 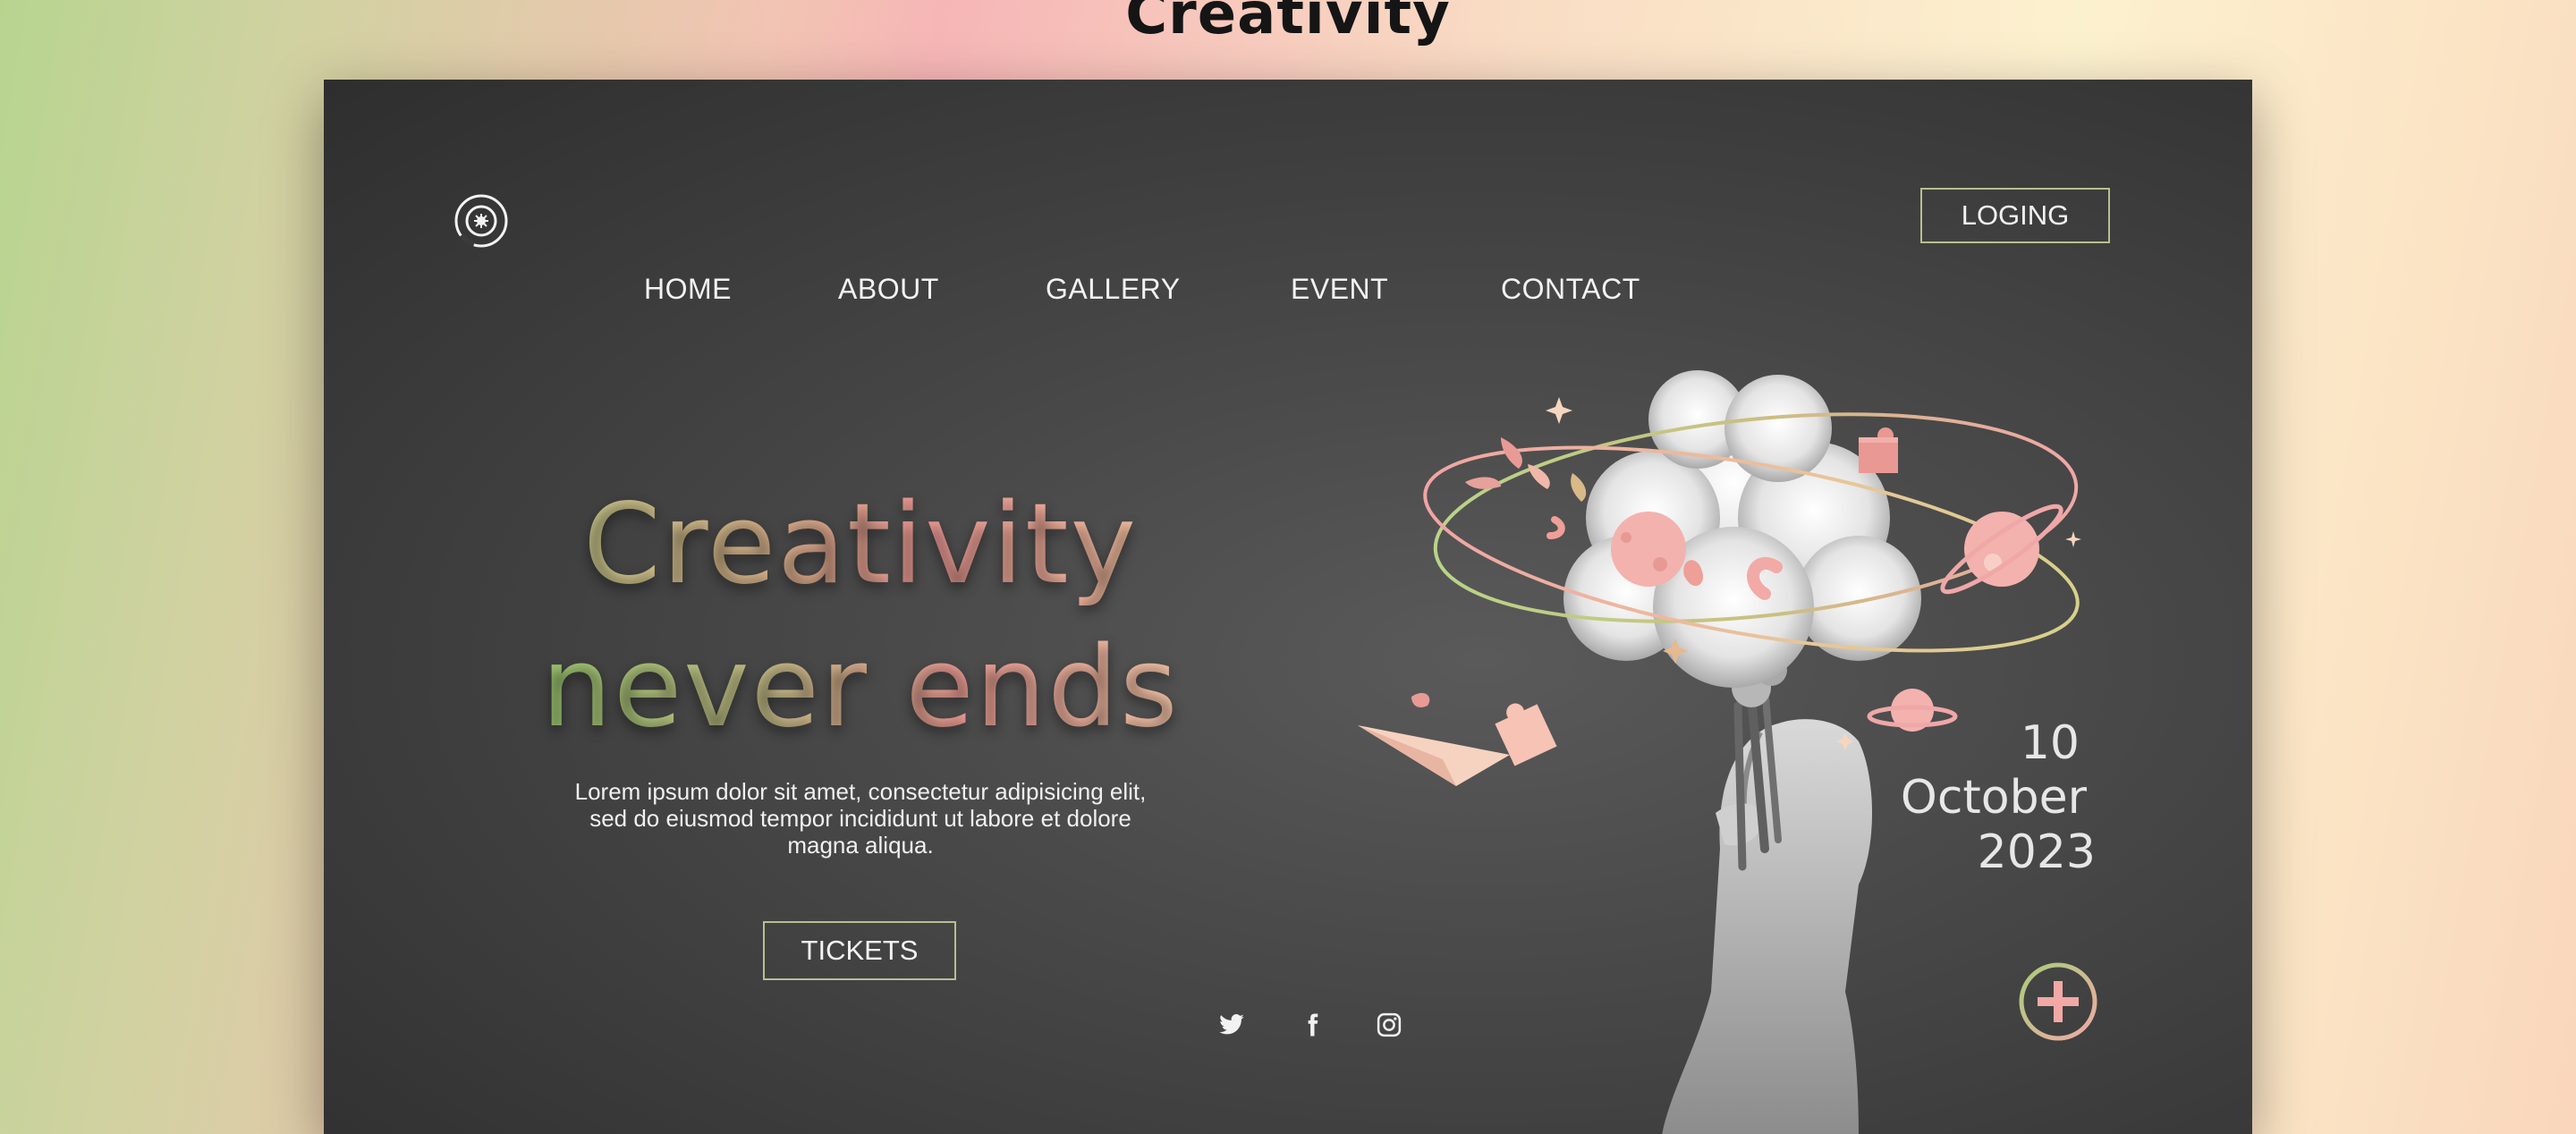 I want to click on hero-headline: Creativity never ends, so click(x=860, y=616).